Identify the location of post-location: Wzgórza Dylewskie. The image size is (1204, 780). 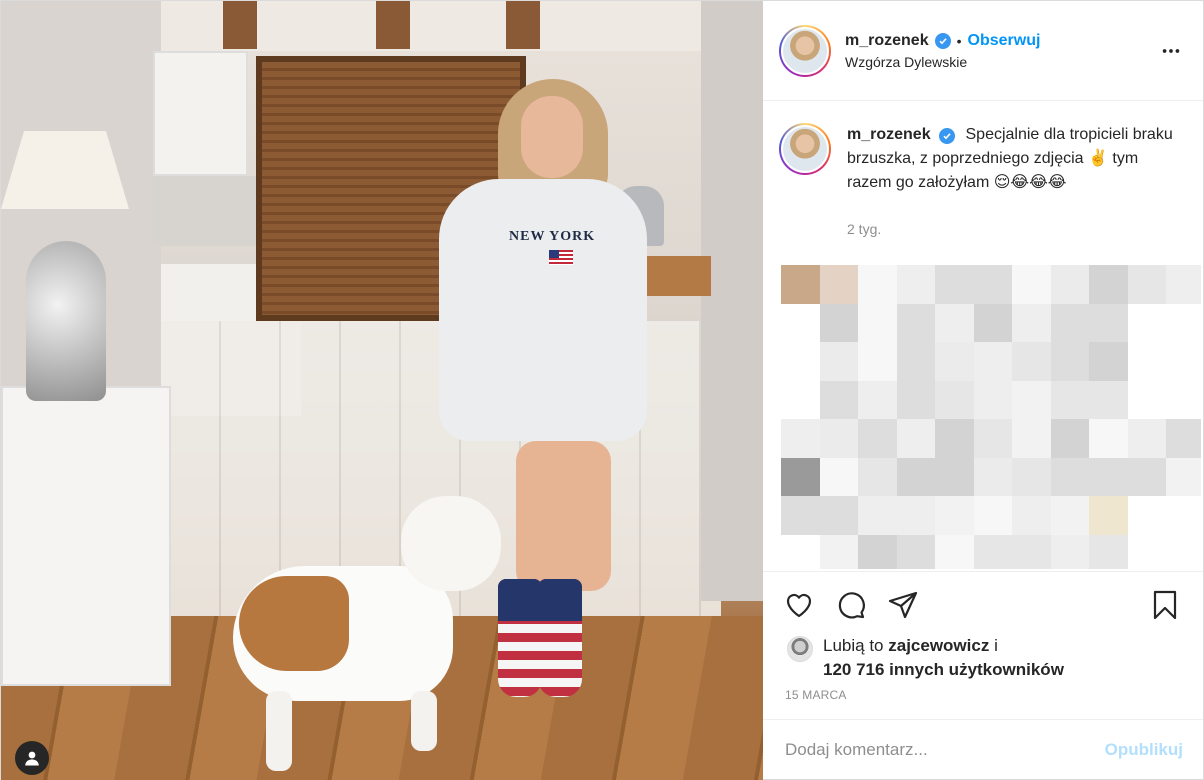
(1002, 62).